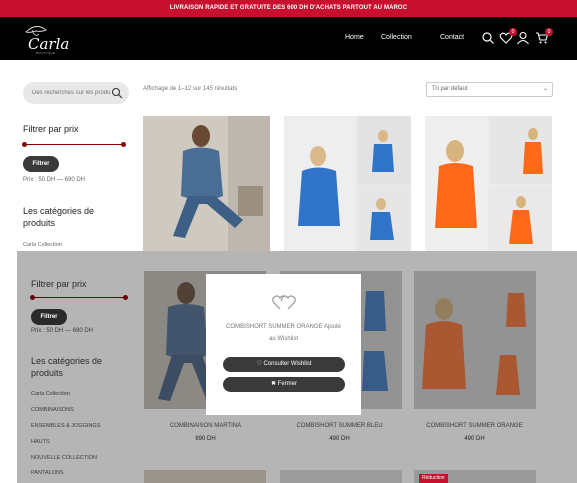 The height and width of the screenshot is (483, 577). Describe the element at coordinates (54, 180) in the screenshot. I see `price-range-label: Prix : 50 DH — 690 DH` at that location.